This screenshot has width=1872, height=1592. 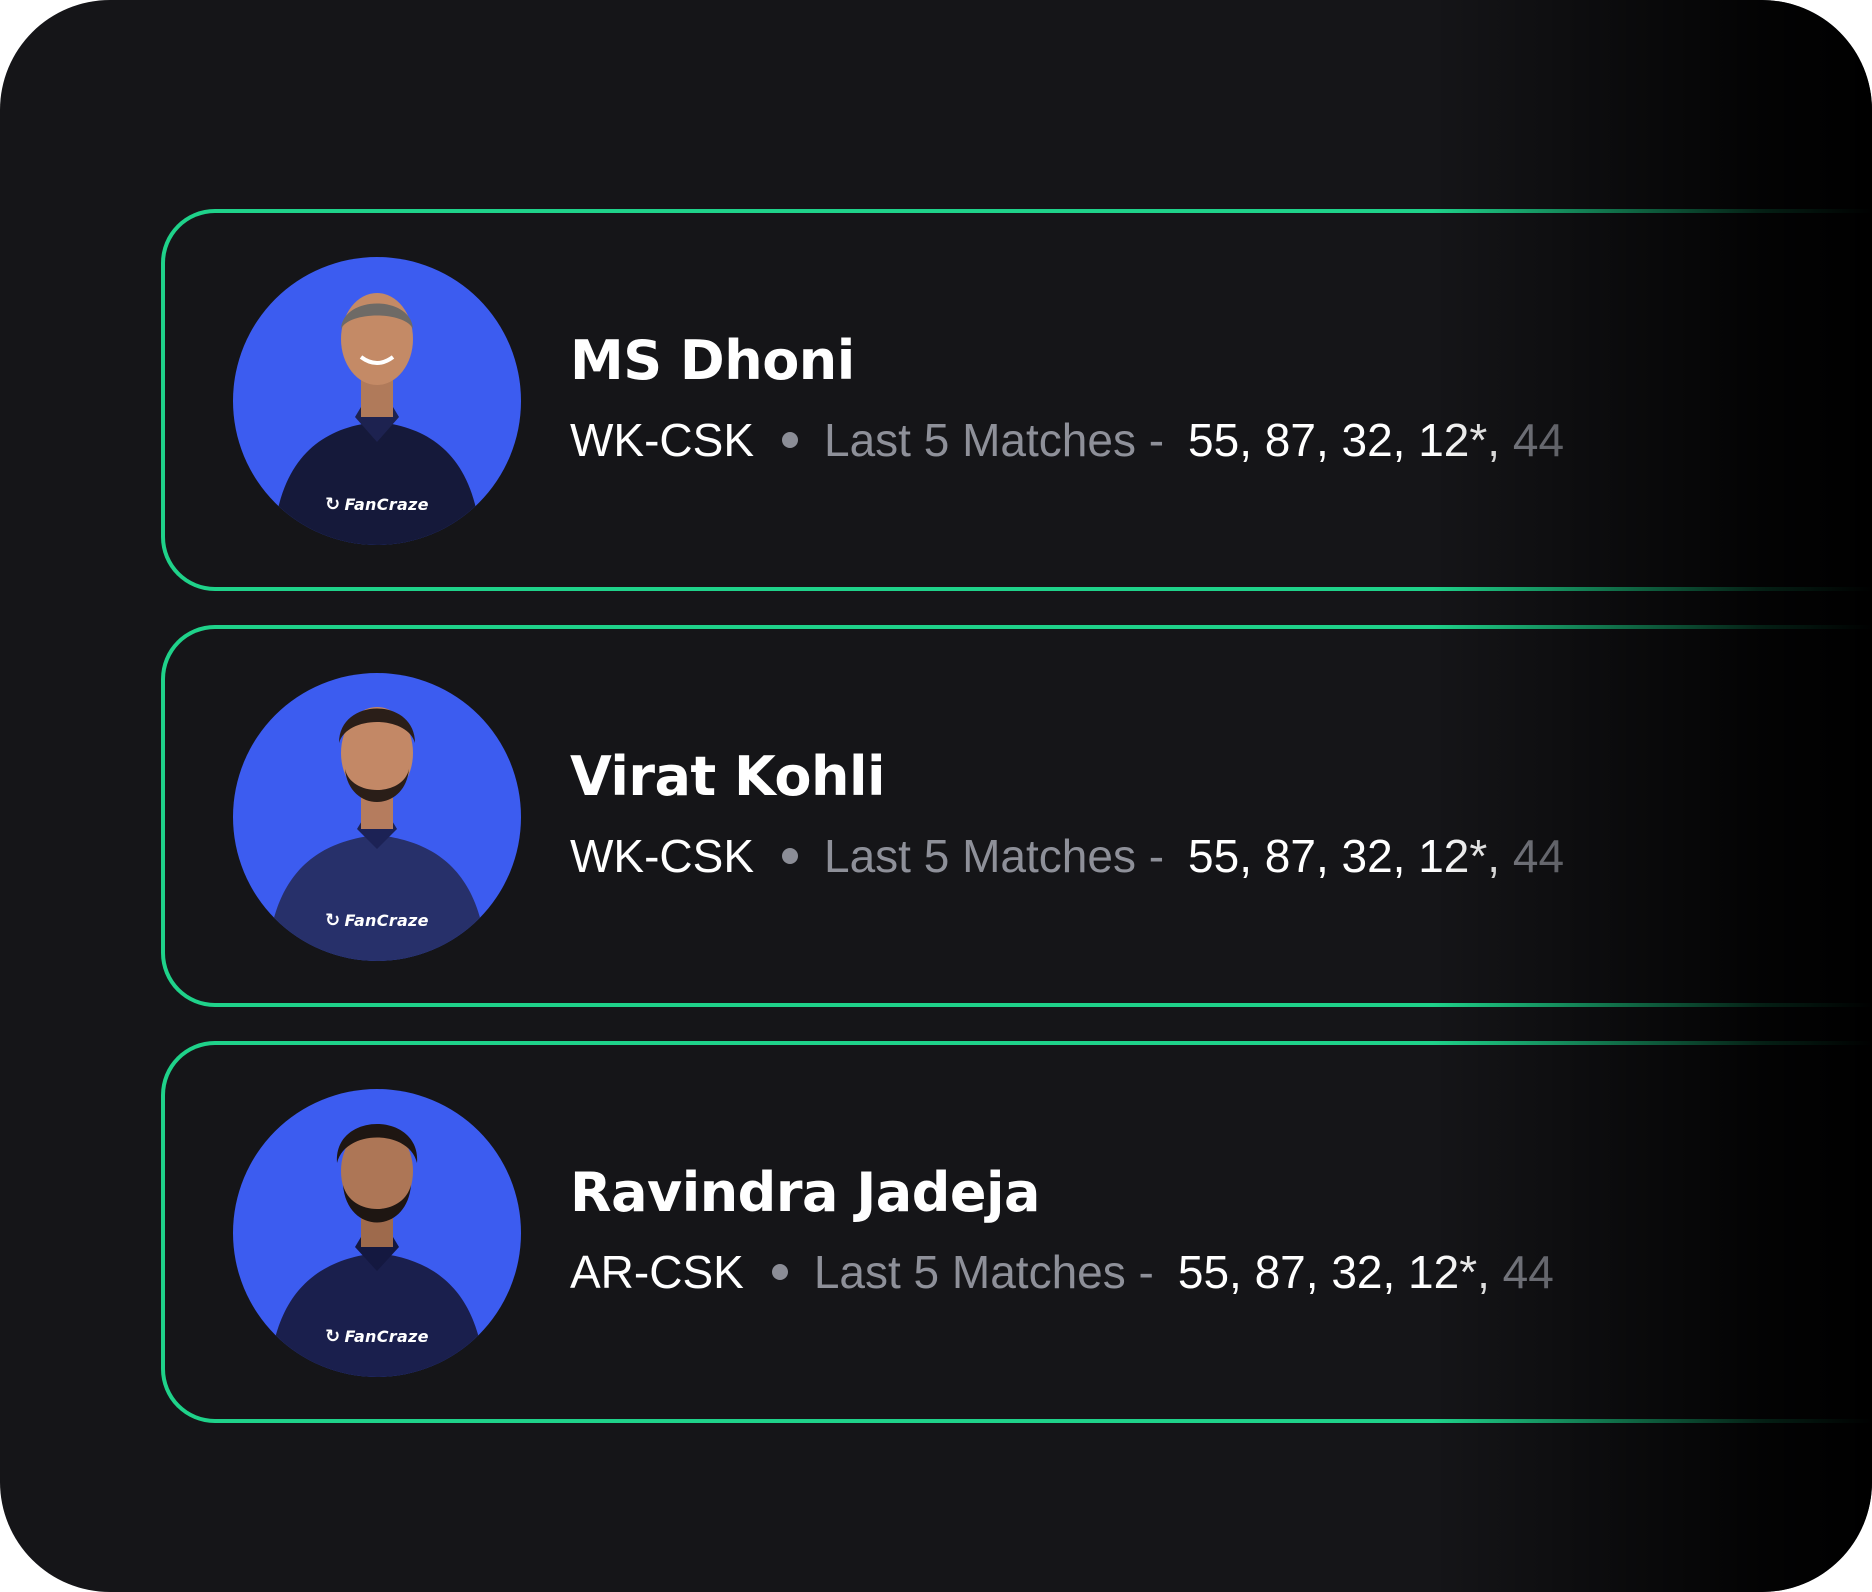 What do you see at coordinates (712, 360) in the screenshot?
I see `player-name: MS Dhoni` at bounding box center [712, 360].